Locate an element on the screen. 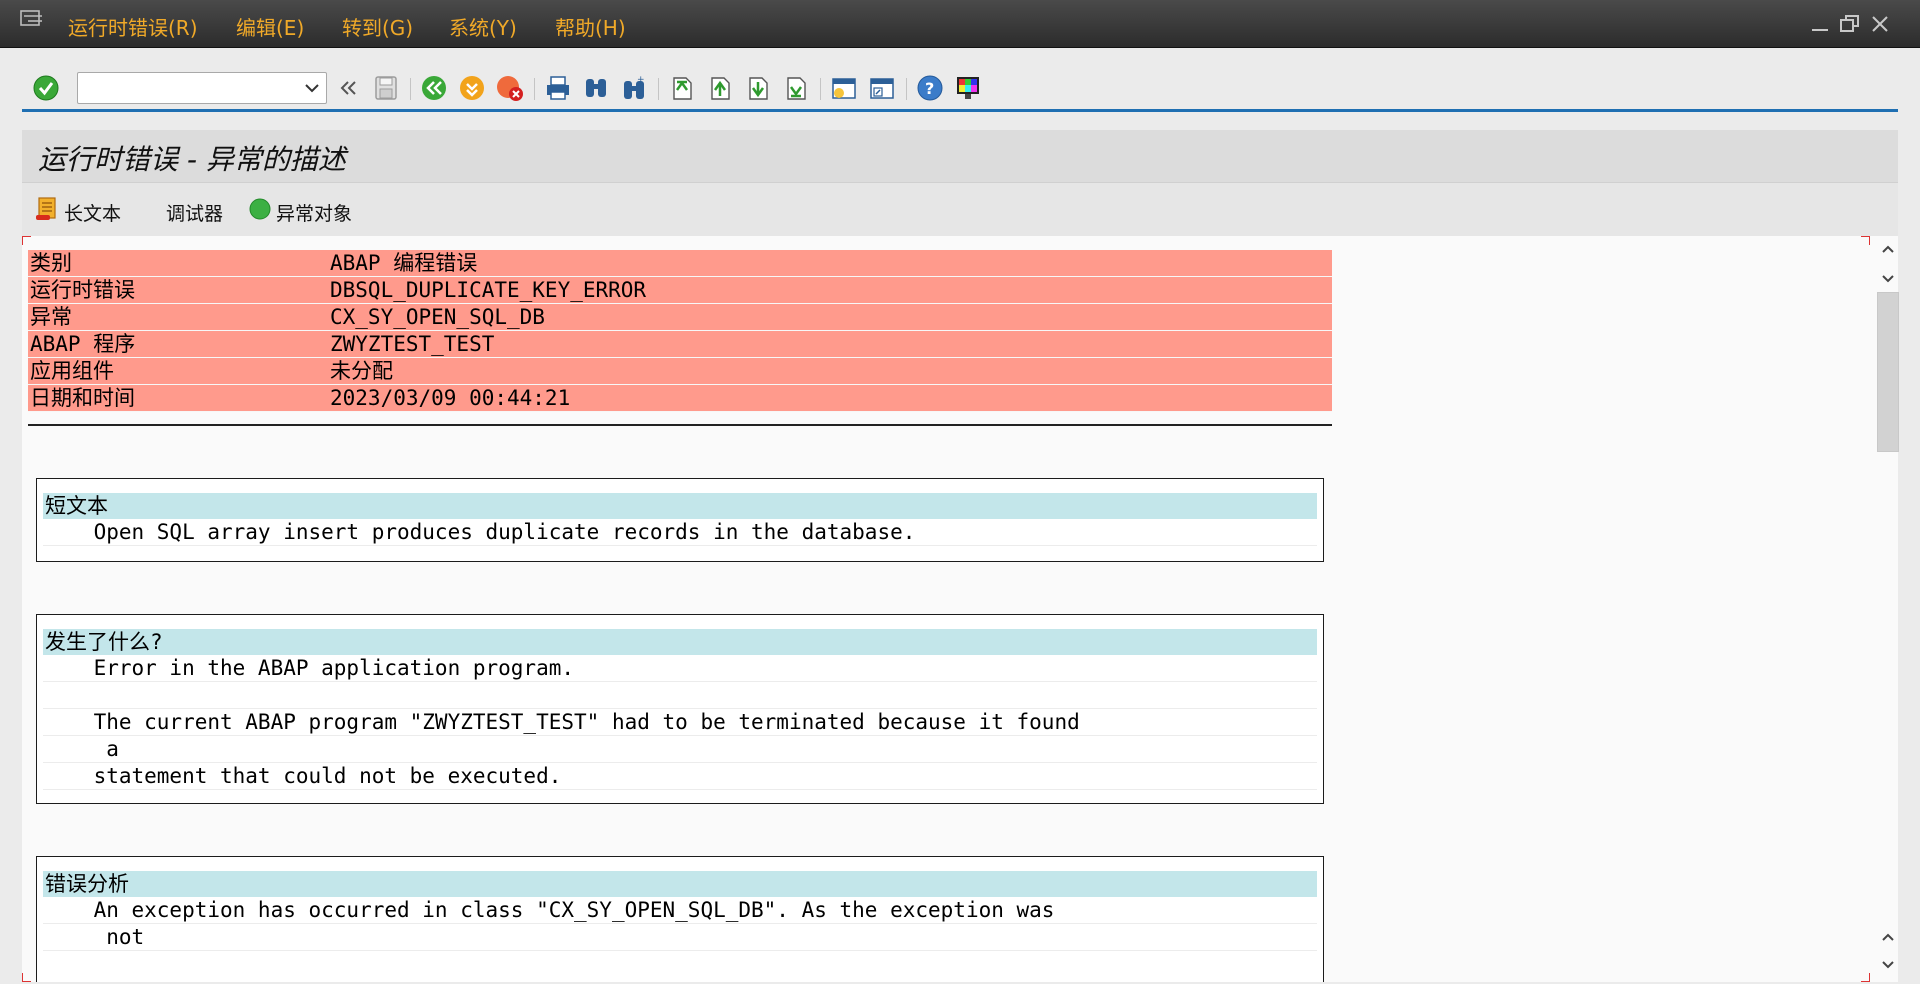  header-value: 未分配 is located at coordinates (361, 371).